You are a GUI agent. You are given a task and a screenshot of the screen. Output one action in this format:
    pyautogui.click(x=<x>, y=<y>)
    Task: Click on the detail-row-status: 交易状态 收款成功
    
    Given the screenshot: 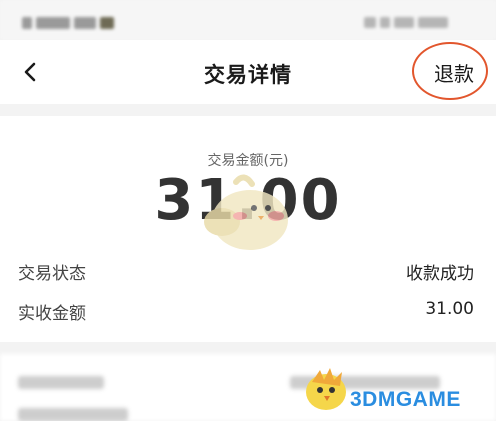 What is the action you would take?
    pyautogui.click(x=246, y=272)
    